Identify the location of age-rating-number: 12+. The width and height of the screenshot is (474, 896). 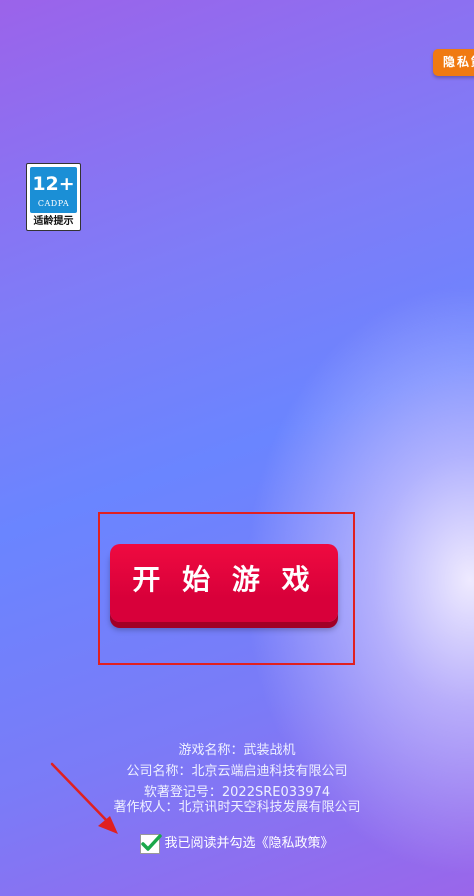
(53, 184).